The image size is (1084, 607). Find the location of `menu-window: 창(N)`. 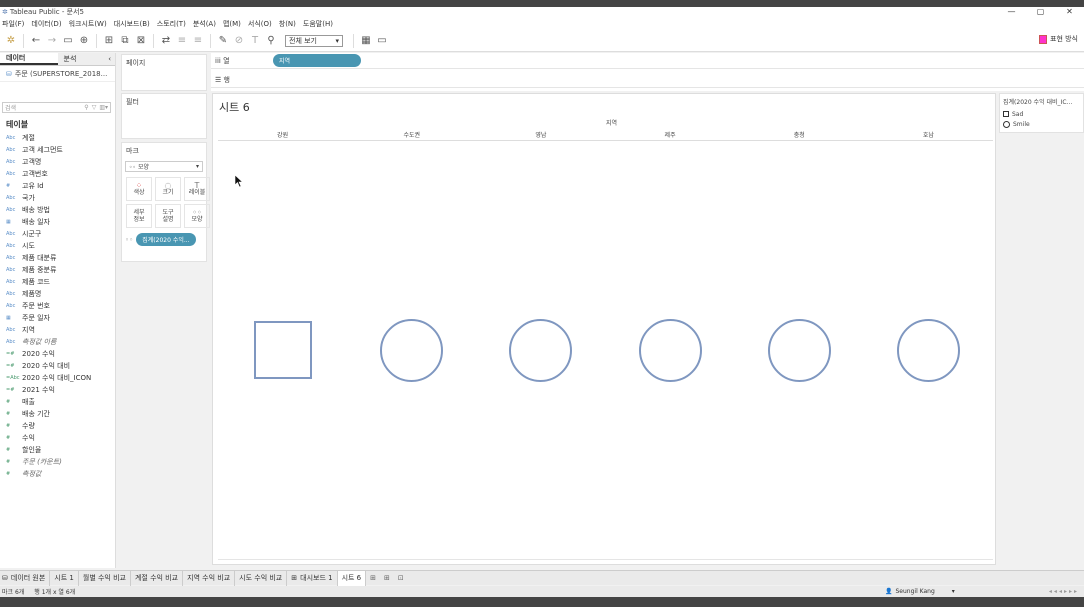

menu-window: 창(N) is located at coordinates (287, 24).